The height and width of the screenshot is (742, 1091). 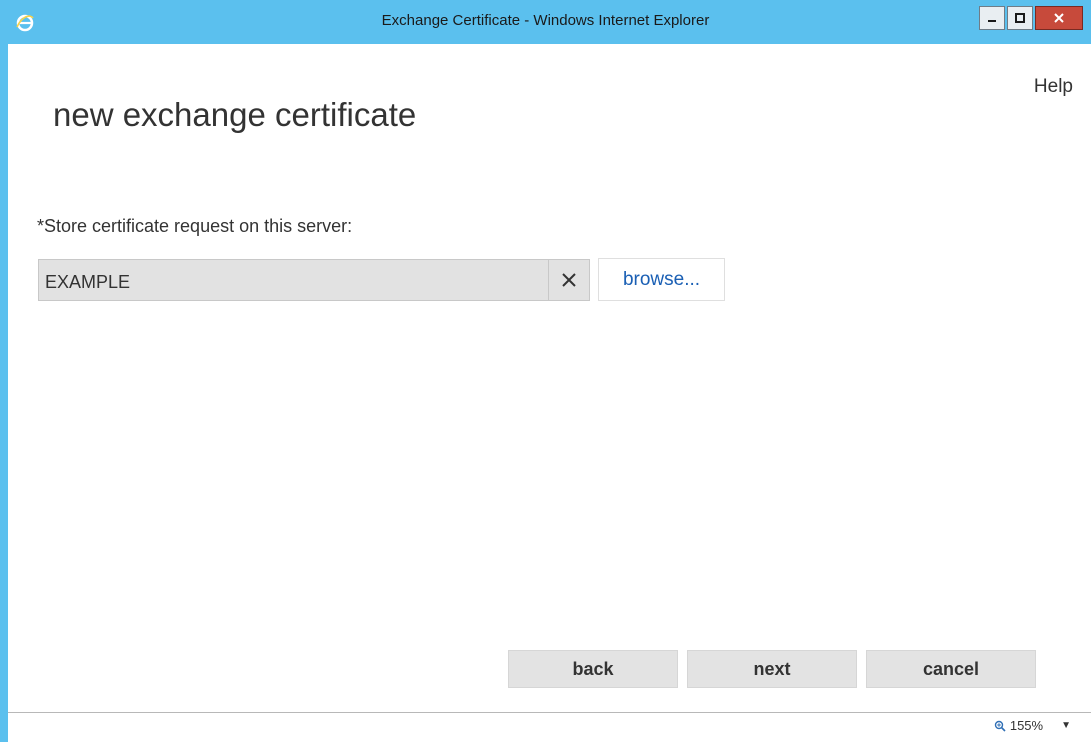 I want to click on chevron-down-icon: ▼, so click(x=1066, y=725).